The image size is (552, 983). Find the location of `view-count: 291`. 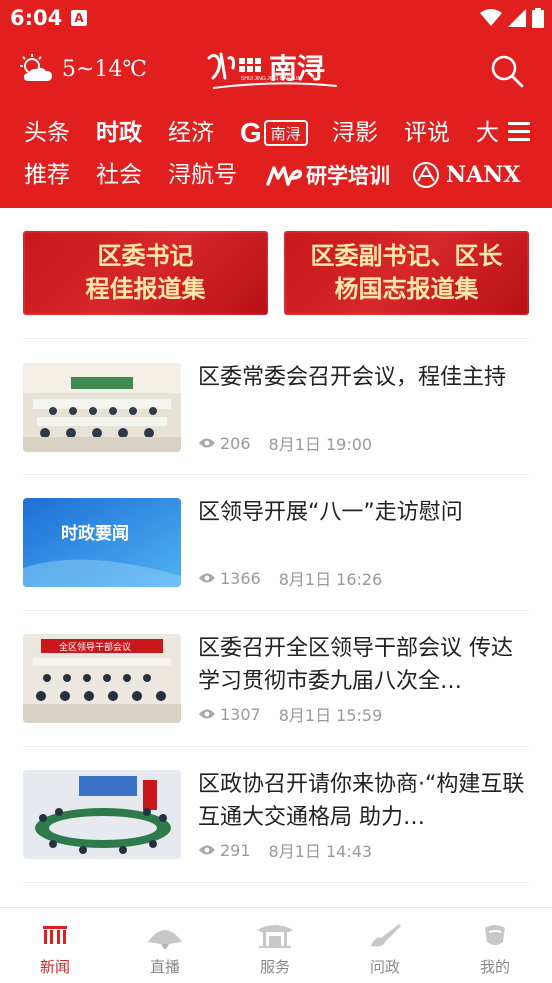

view-count: 291 is located at coordinates (235, 850).